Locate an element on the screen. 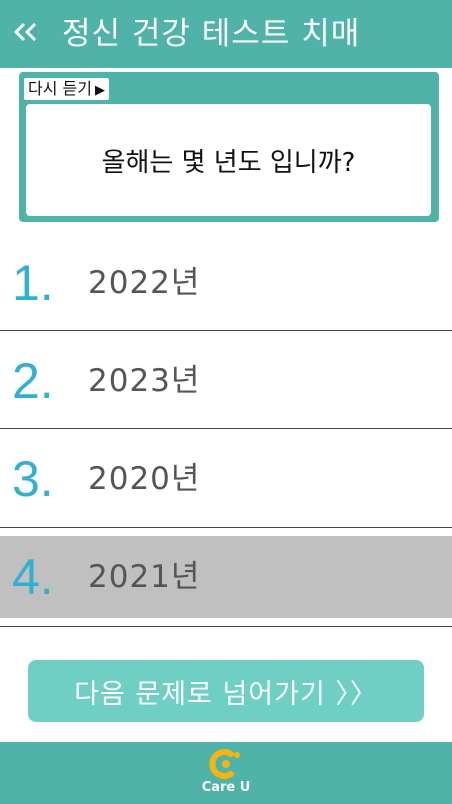  play-icon: ▶ is located at coordinates (99, 90).